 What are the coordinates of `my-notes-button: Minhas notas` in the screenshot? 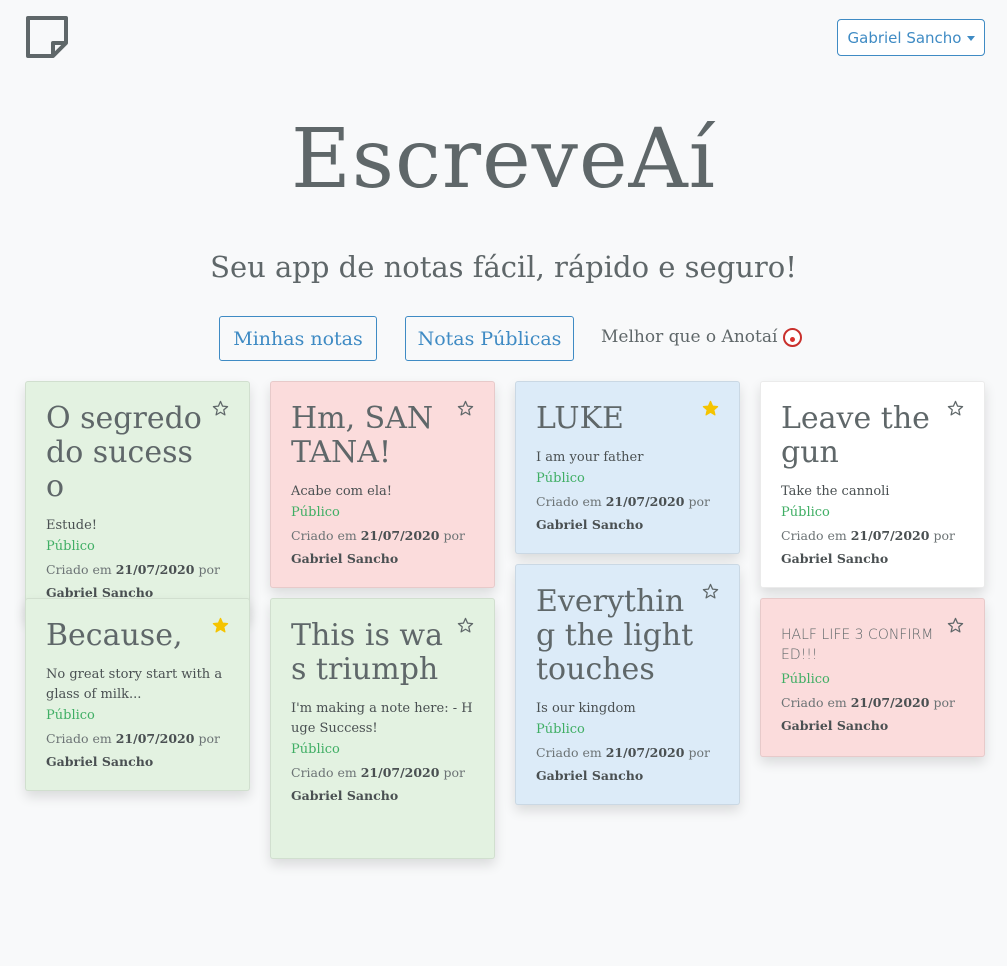 It's located at (298, 338).